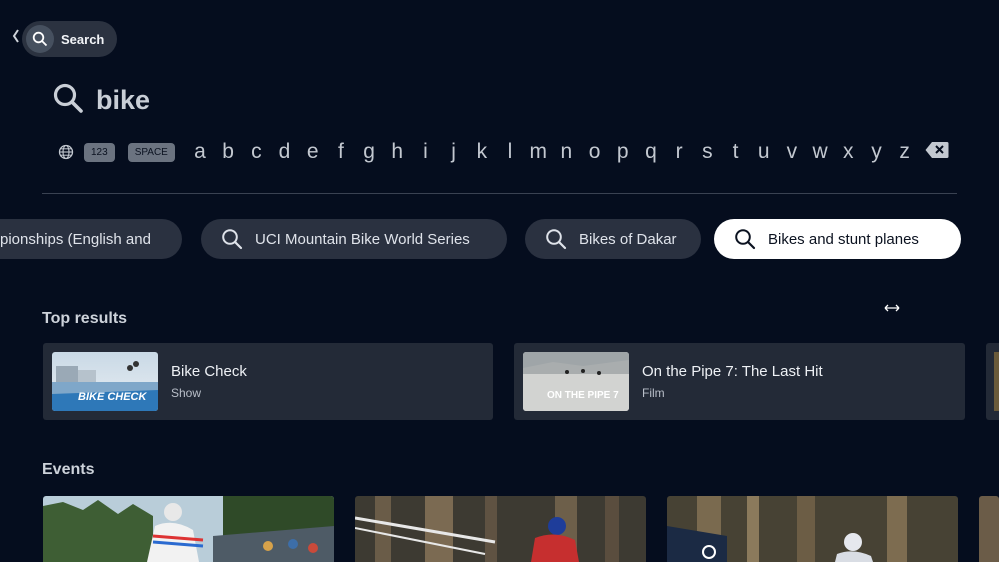  What do you see at coordinates (707, 152) in the screenshot?
I see `key-s: s` at bounding box center [707, 152].